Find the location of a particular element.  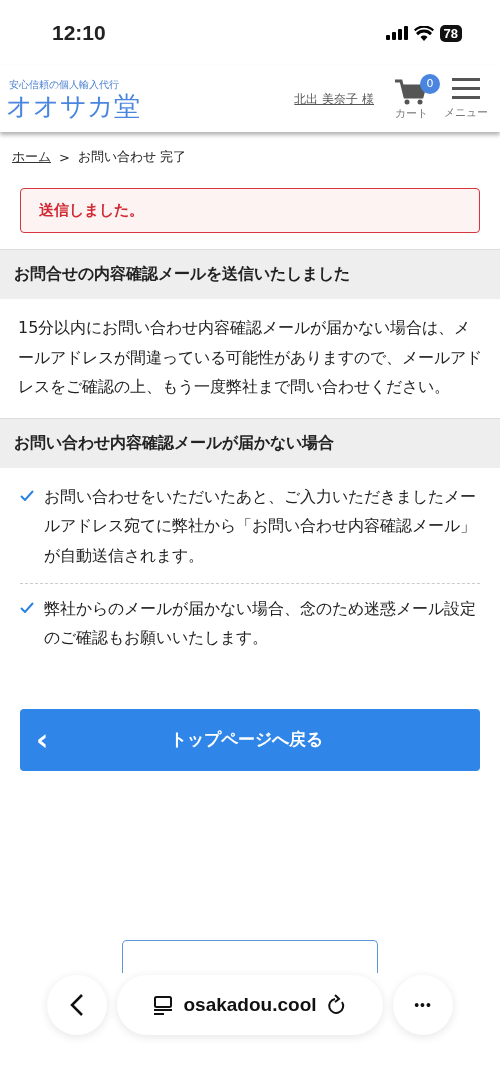

tagline: 安心信頼の個人輸入代行 is located at coordinates (64, 84).